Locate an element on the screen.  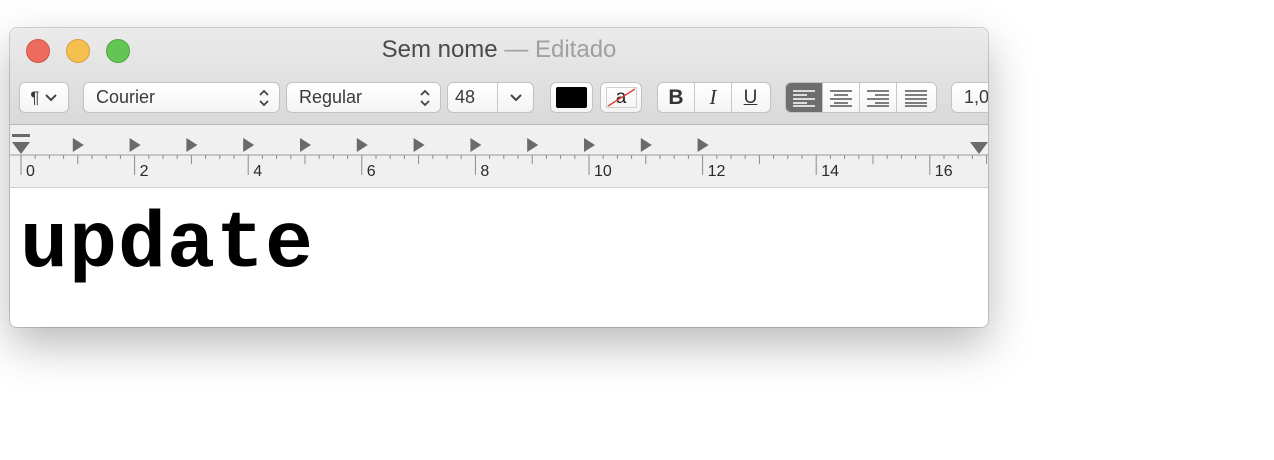
align-right-button is located at coordinates (878, 97).